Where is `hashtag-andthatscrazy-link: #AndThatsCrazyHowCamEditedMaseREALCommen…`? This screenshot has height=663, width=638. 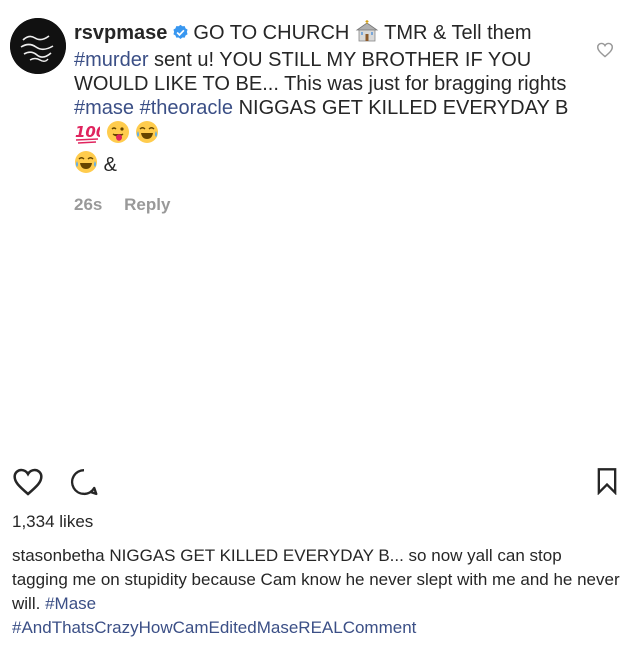
hashtag-andthatscrazy-link: #AndThatsCrazyHowCamEditedMaseREALCommen… is located at coordinates (214, 627).